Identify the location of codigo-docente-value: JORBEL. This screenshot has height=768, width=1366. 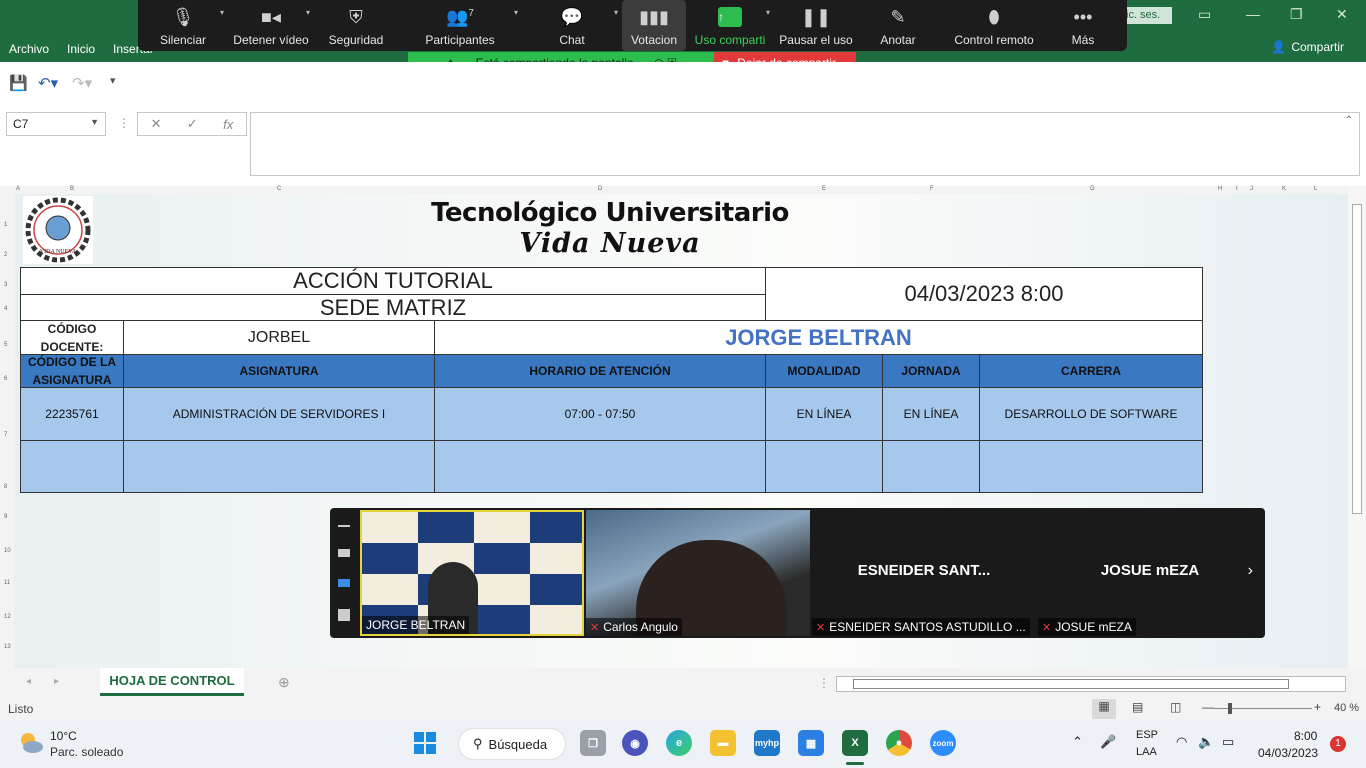
(279, 337).